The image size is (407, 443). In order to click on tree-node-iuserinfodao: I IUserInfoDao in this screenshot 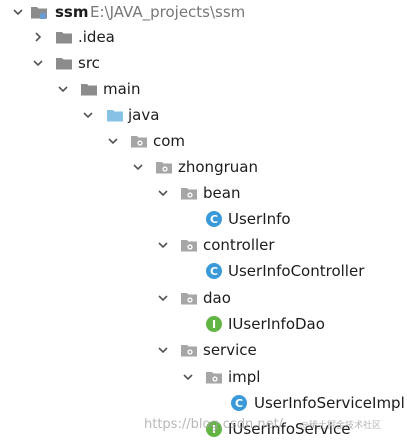, I will do `click(203, 324)`.